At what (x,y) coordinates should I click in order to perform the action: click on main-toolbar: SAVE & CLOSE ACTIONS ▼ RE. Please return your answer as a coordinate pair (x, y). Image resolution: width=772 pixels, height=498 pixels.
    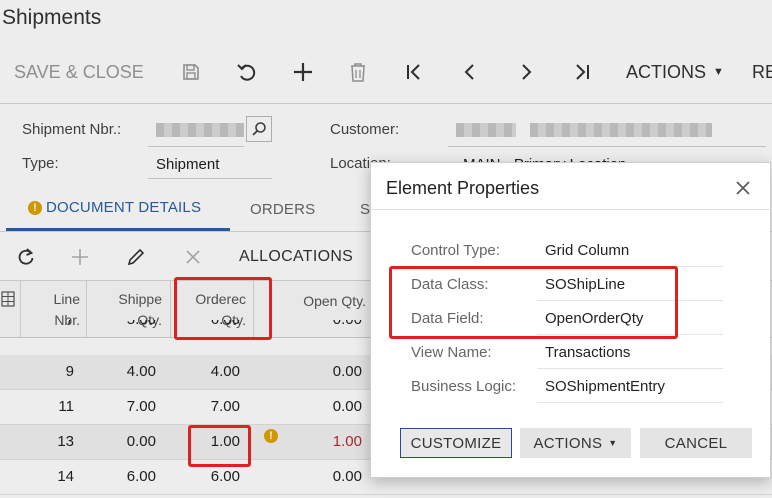
    Looking at the image, I should click on (386, 72).